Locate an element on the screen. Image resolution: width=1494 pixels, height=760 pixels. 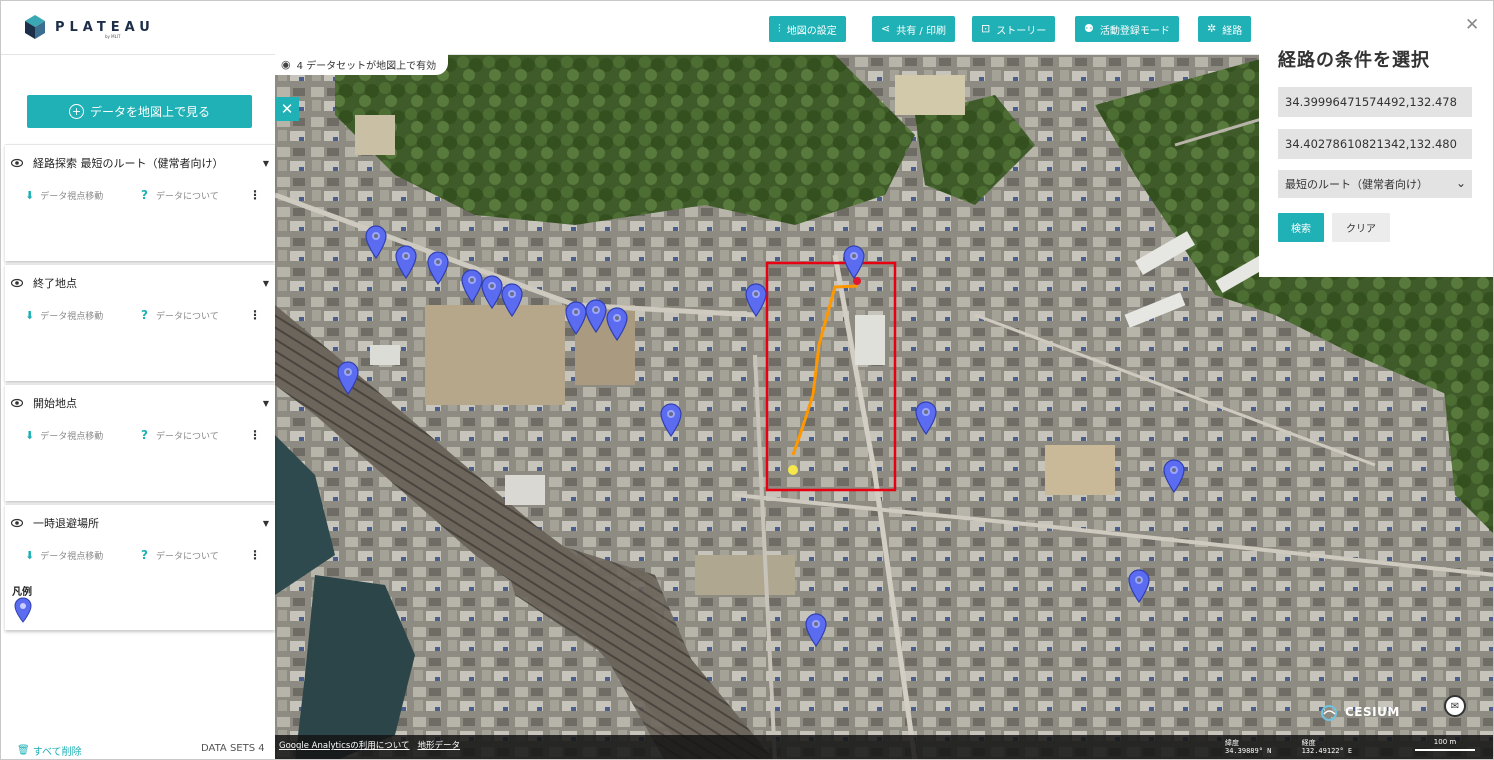
broadcast-icon: ◉ is located at coordinates (286, 64).